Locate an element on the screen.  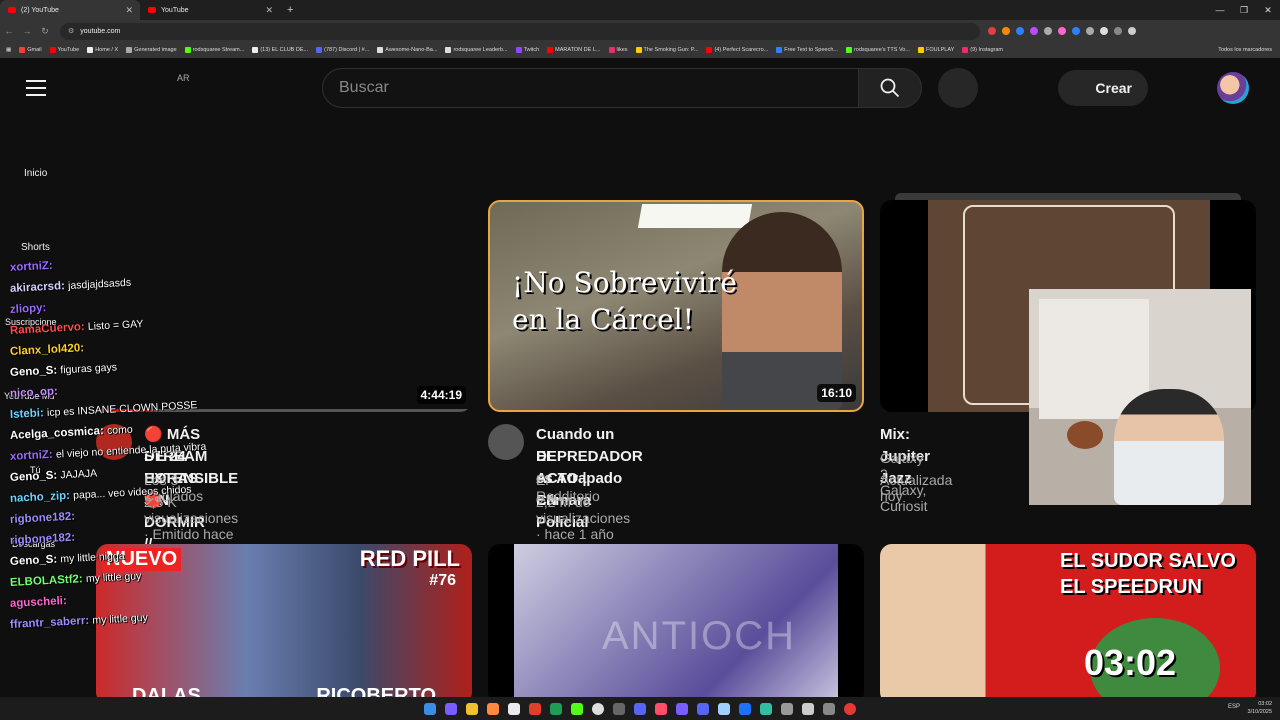
bookmark-item: YouTube is located at coordinates (64, 50).